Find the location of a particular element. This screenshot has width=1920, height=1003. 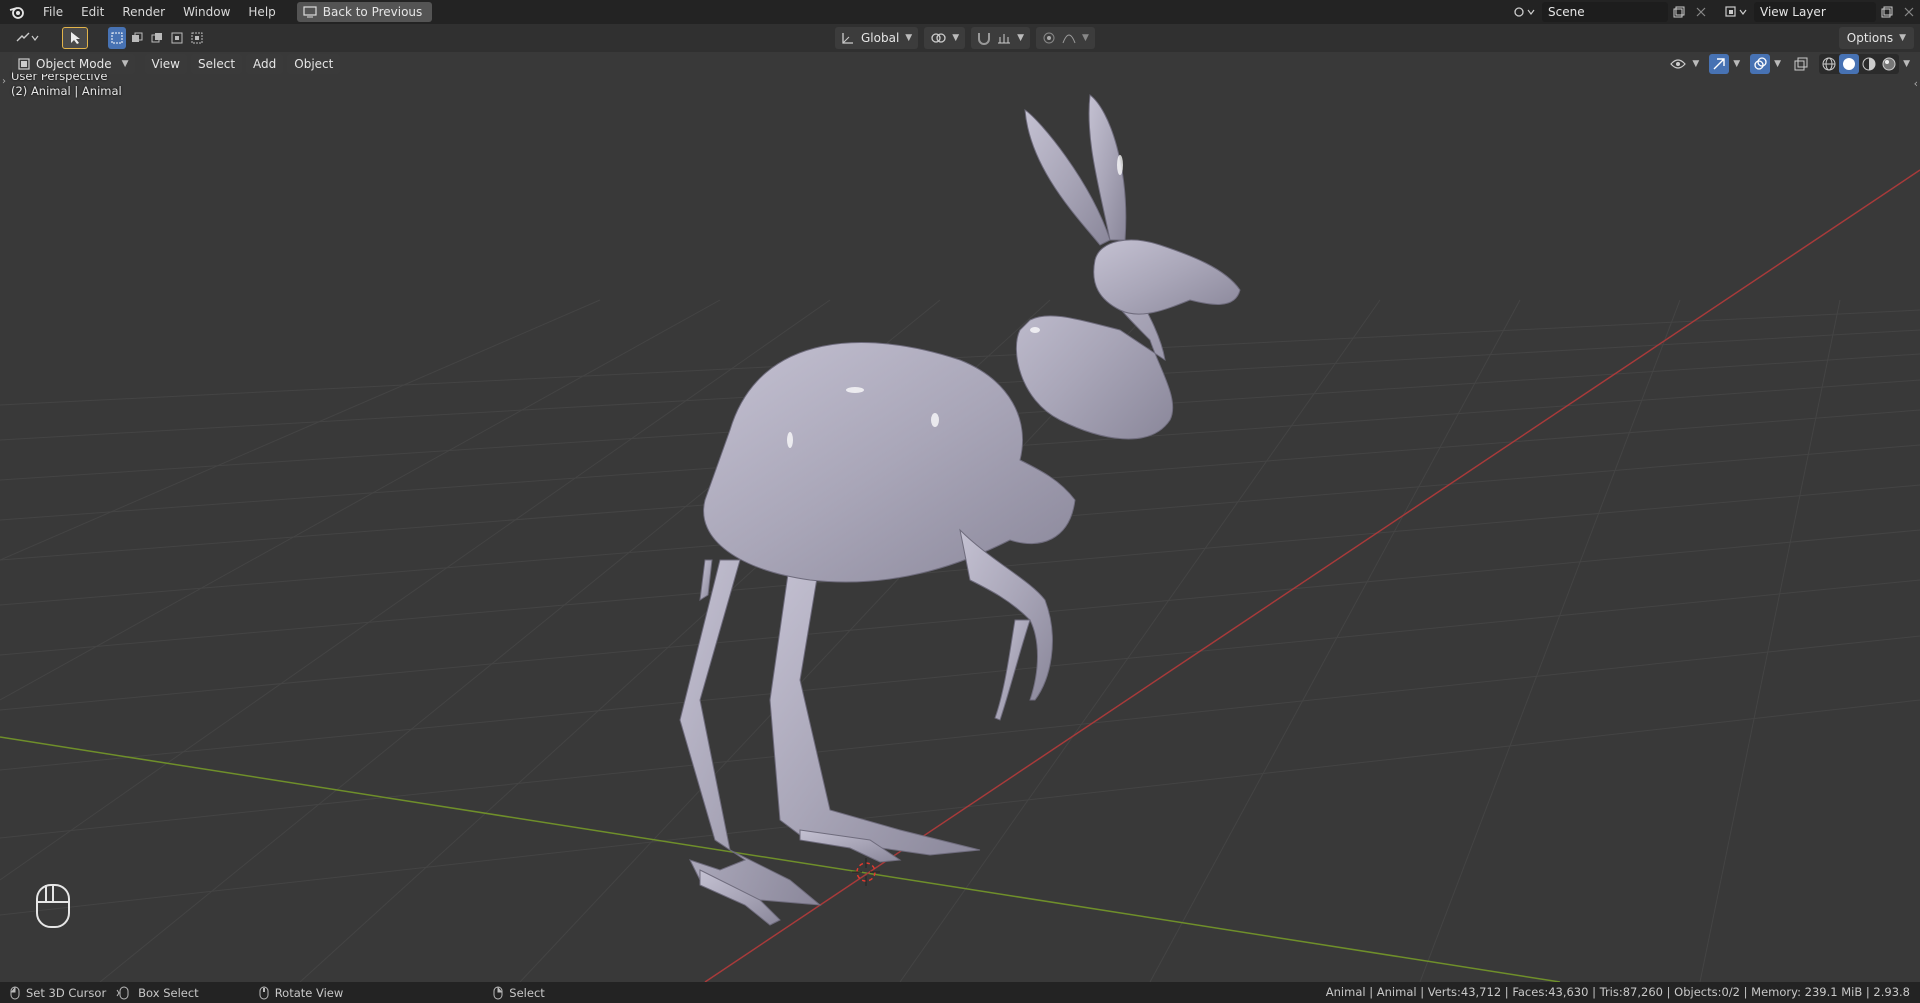

pivot-point-dropdown: ▼ is located at coordinates (945, 38).